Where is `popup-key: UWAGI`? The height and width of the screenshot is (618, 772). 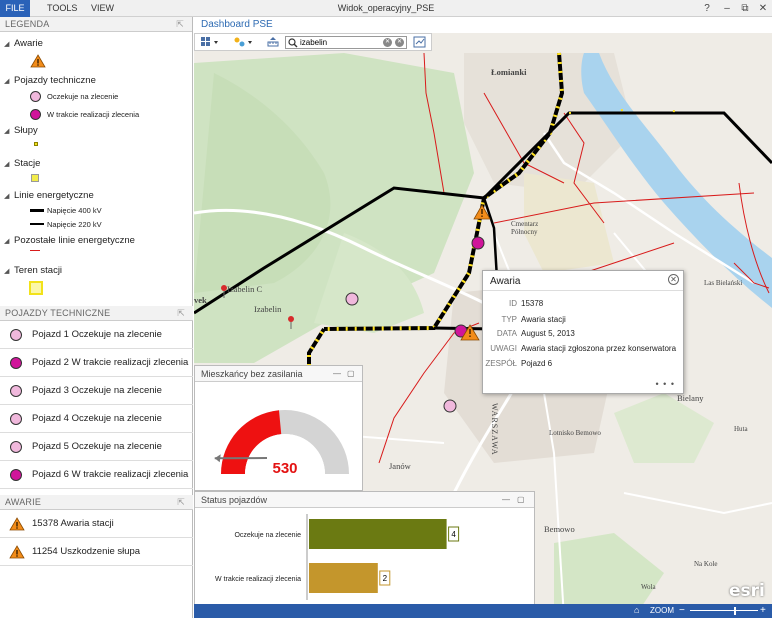 popup-key: UWAGI is located at coordinates (503, 348).